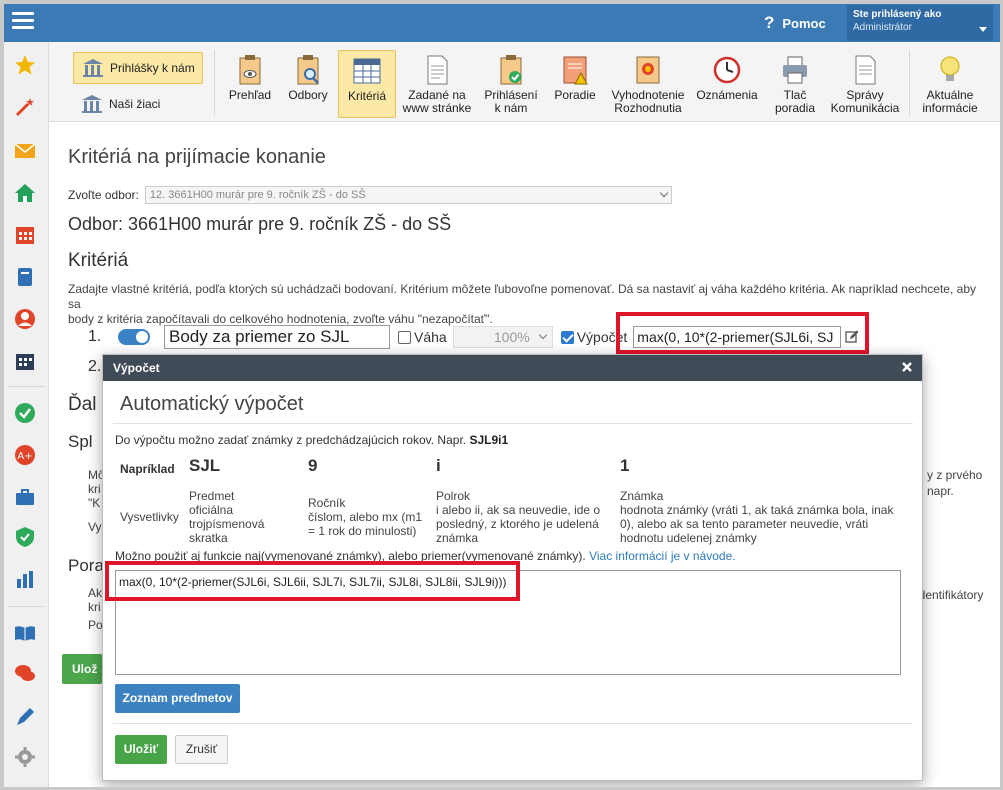 The height and width of the screenshot is (790, 1003). I want to click on manual-link: Viac informácií je v návode., so click(662, 556).